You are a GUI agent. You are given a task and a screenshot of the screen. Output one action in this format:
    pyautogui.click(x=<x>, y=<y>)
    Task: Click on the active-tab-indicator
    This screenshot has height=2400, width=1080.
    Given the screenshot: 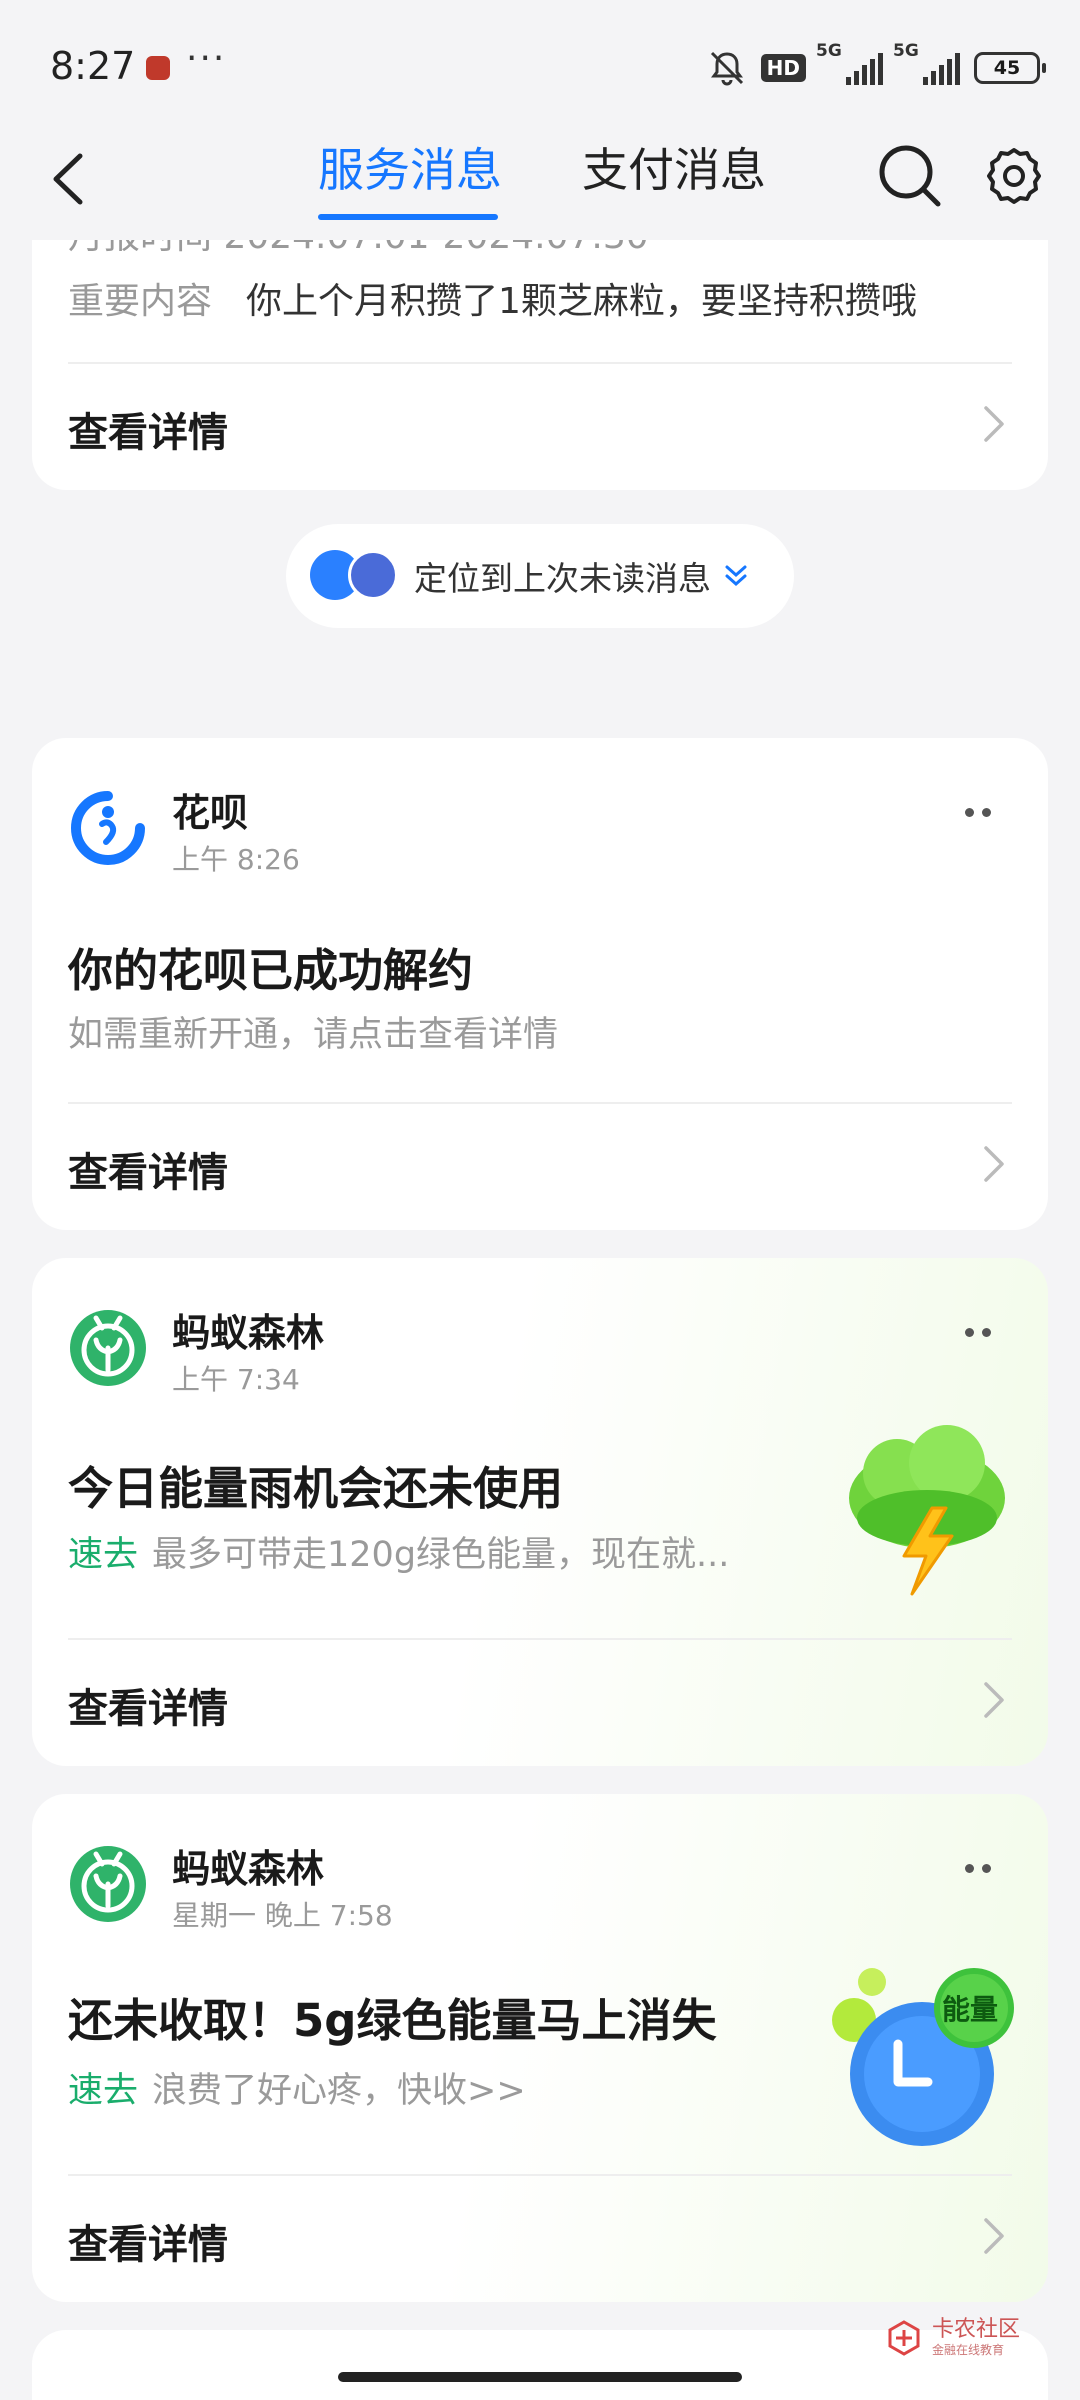 What is the action you would take?
    pyautogui.click(x=408, y=217)
    